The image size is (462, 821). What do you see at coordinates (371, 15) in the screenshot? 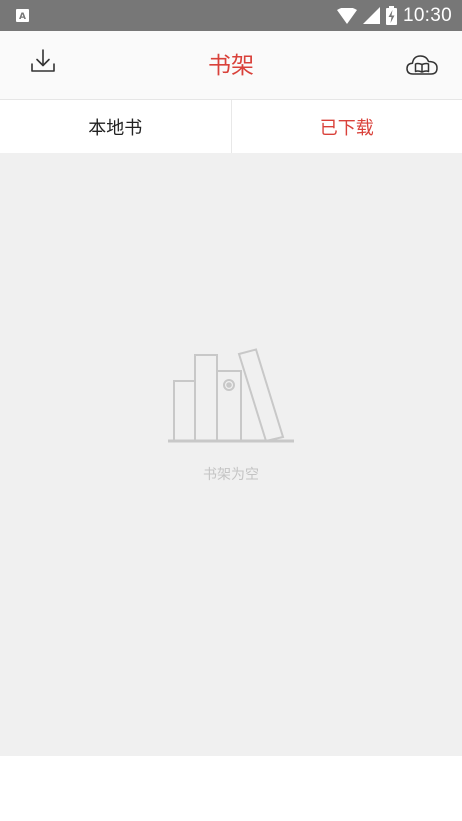
I see `cell-signal-icon` at bounding box center [371, 15].